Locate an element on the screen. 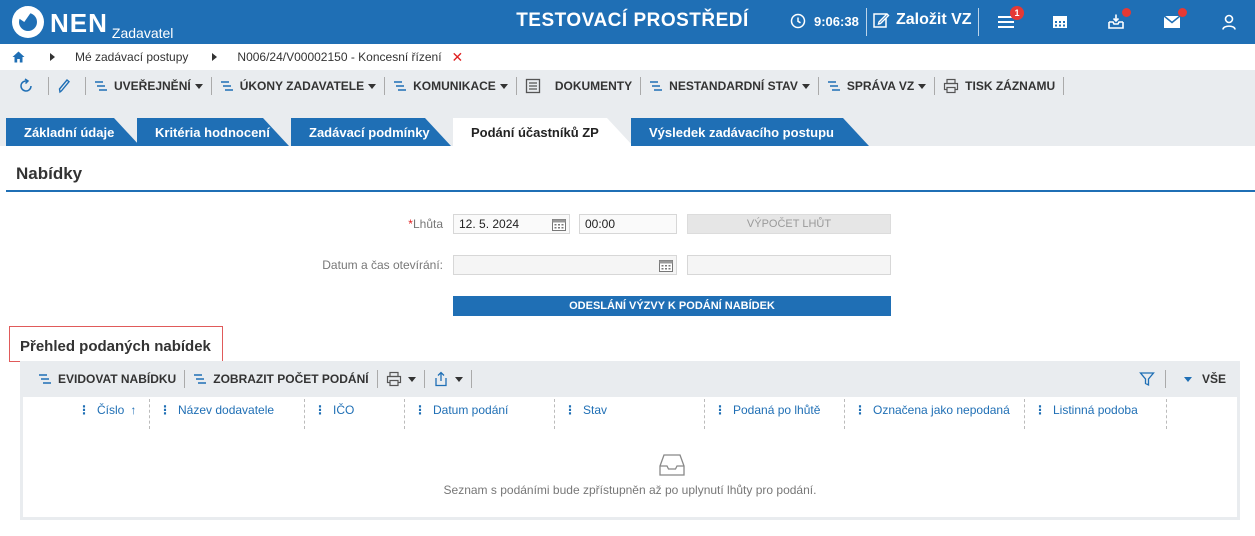  deadline-date-field: 12. 5. 2024 is located at coordinates (511, 224).